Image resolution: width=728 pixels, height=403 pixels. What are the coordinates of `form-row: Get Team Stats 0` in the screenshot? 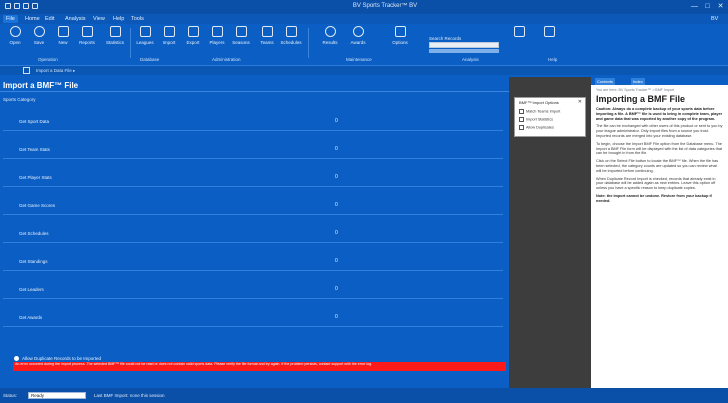 It's located at (254, 150).